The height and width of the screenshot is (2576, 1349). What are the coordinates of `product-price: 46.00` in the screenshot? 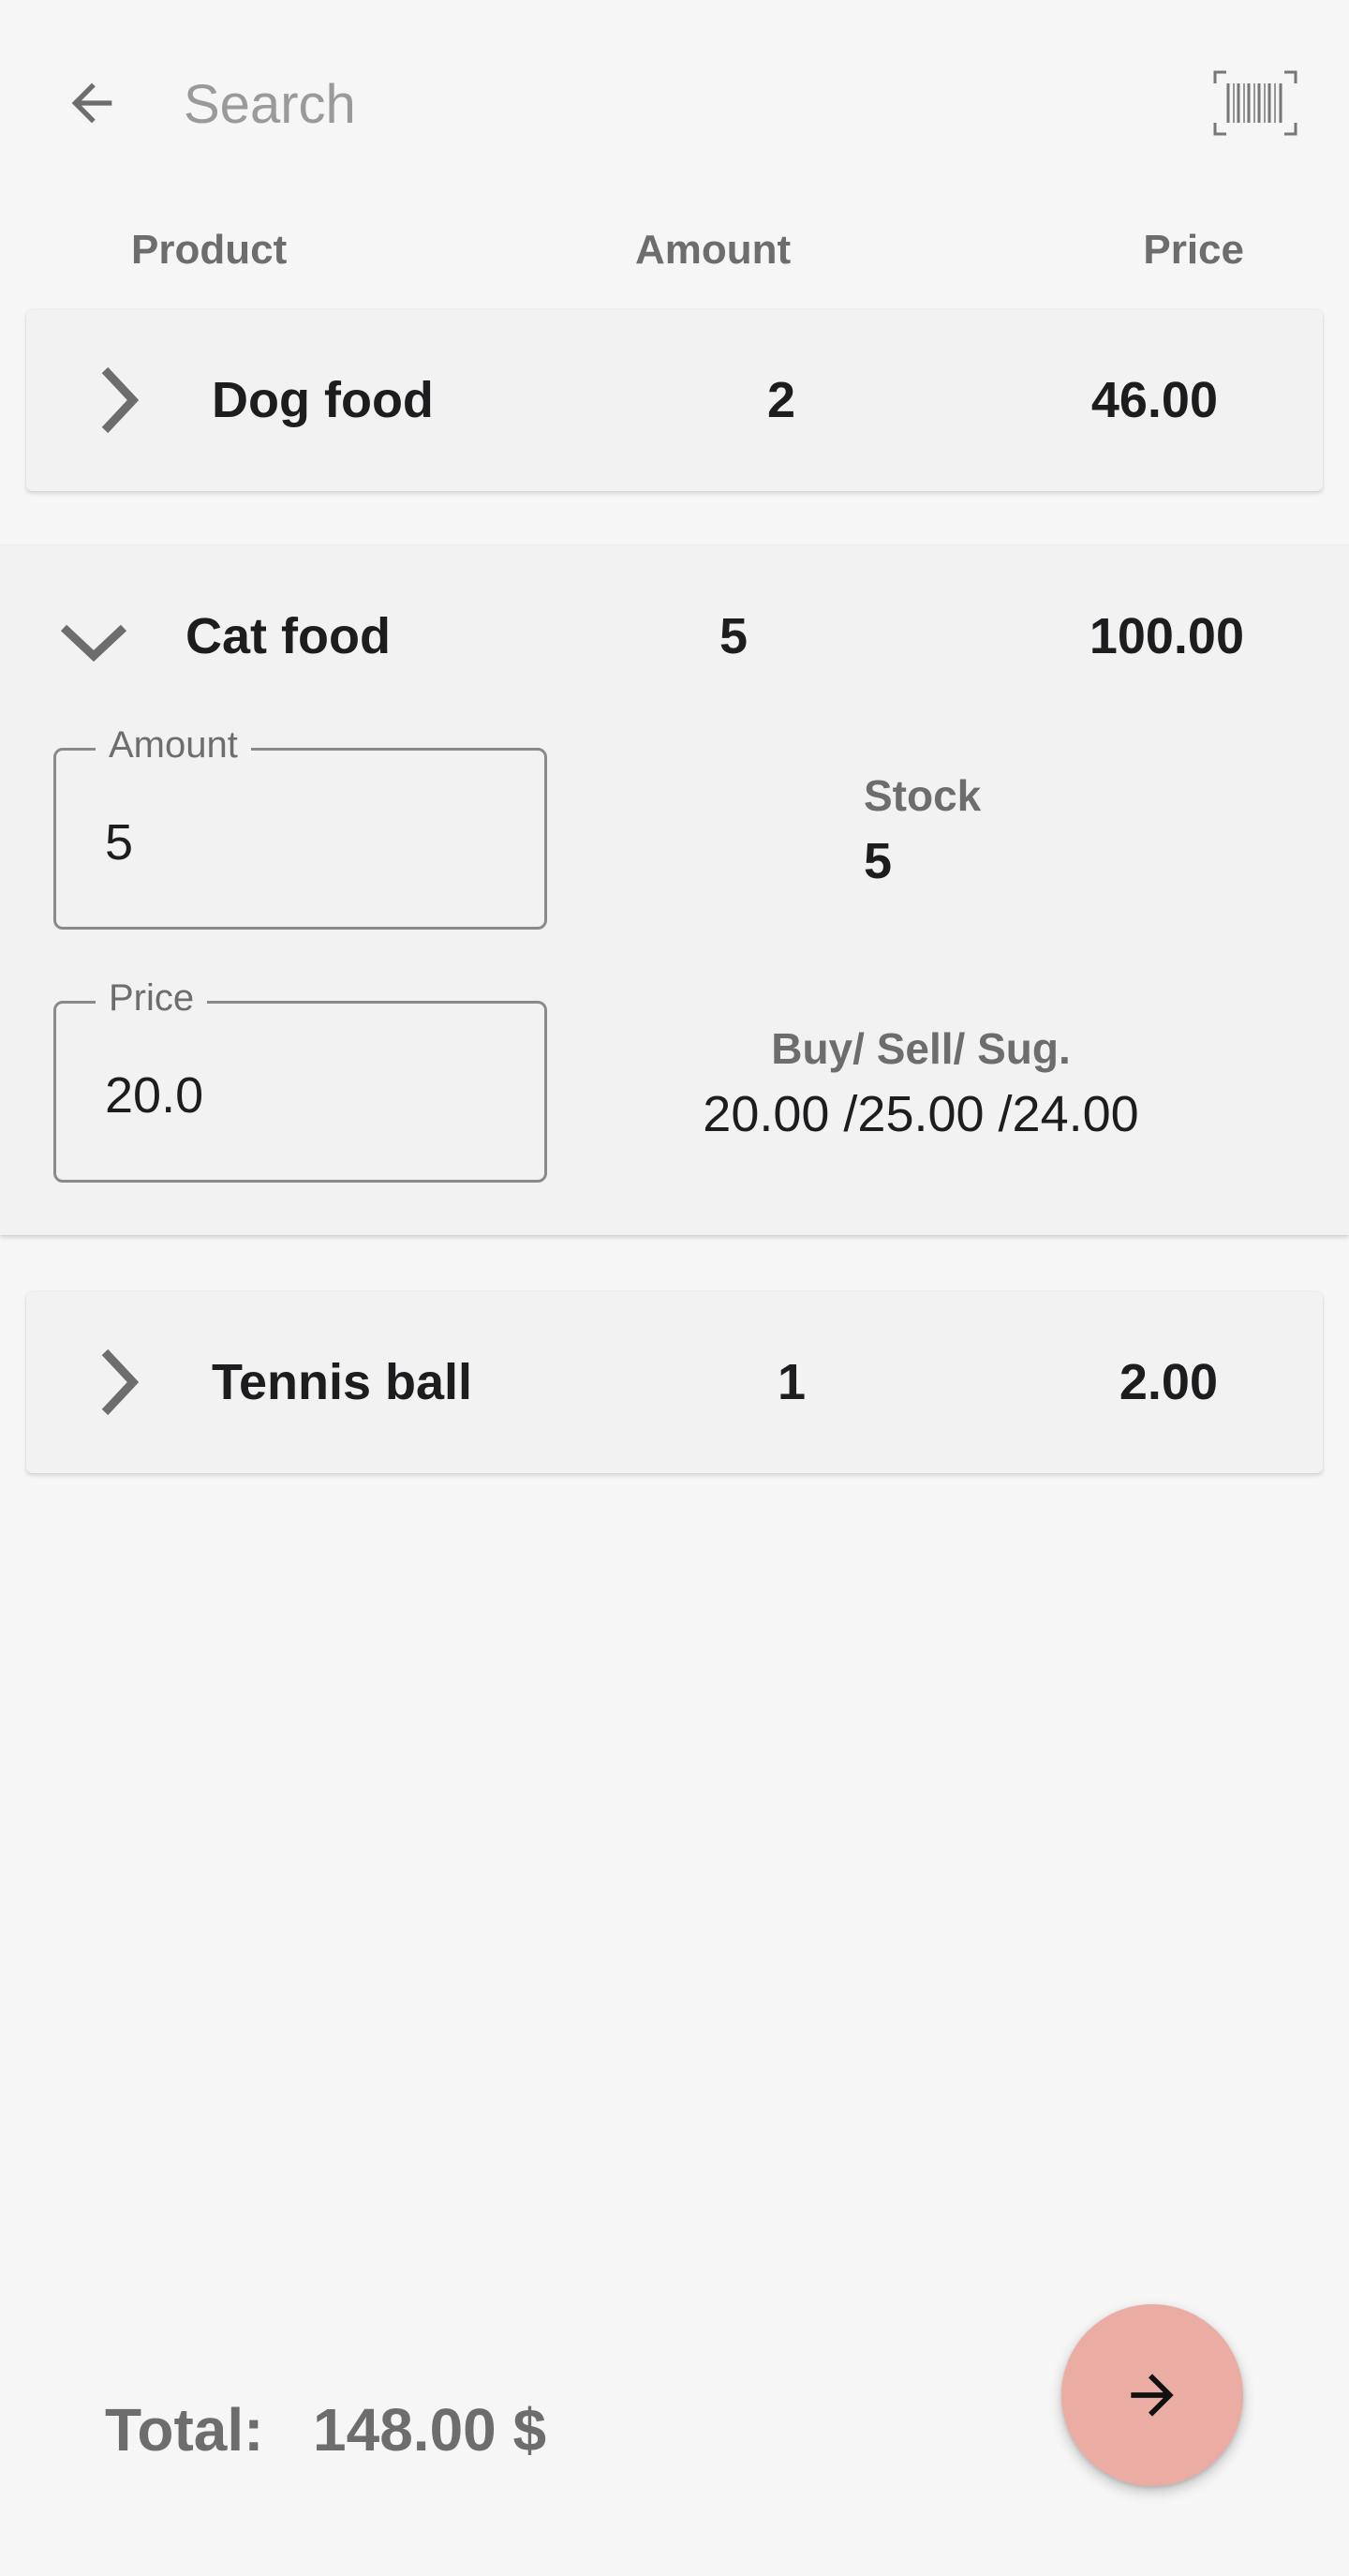 It's located at (1154, 400).